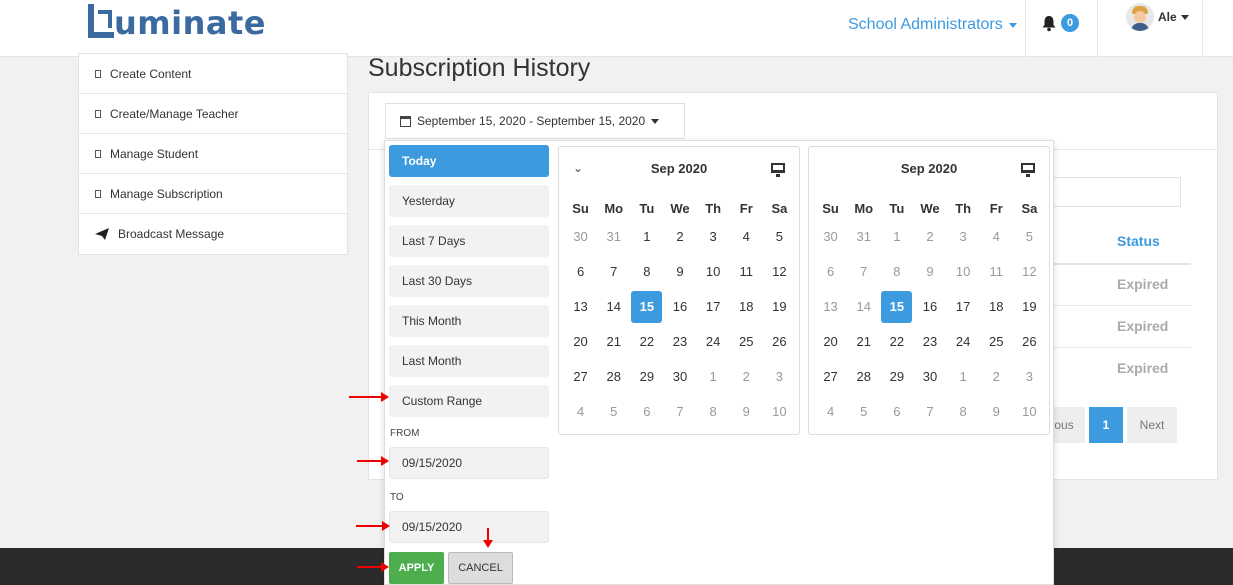  I want to click on sidebar-item-create-content: Create Content, so click(213, 74).